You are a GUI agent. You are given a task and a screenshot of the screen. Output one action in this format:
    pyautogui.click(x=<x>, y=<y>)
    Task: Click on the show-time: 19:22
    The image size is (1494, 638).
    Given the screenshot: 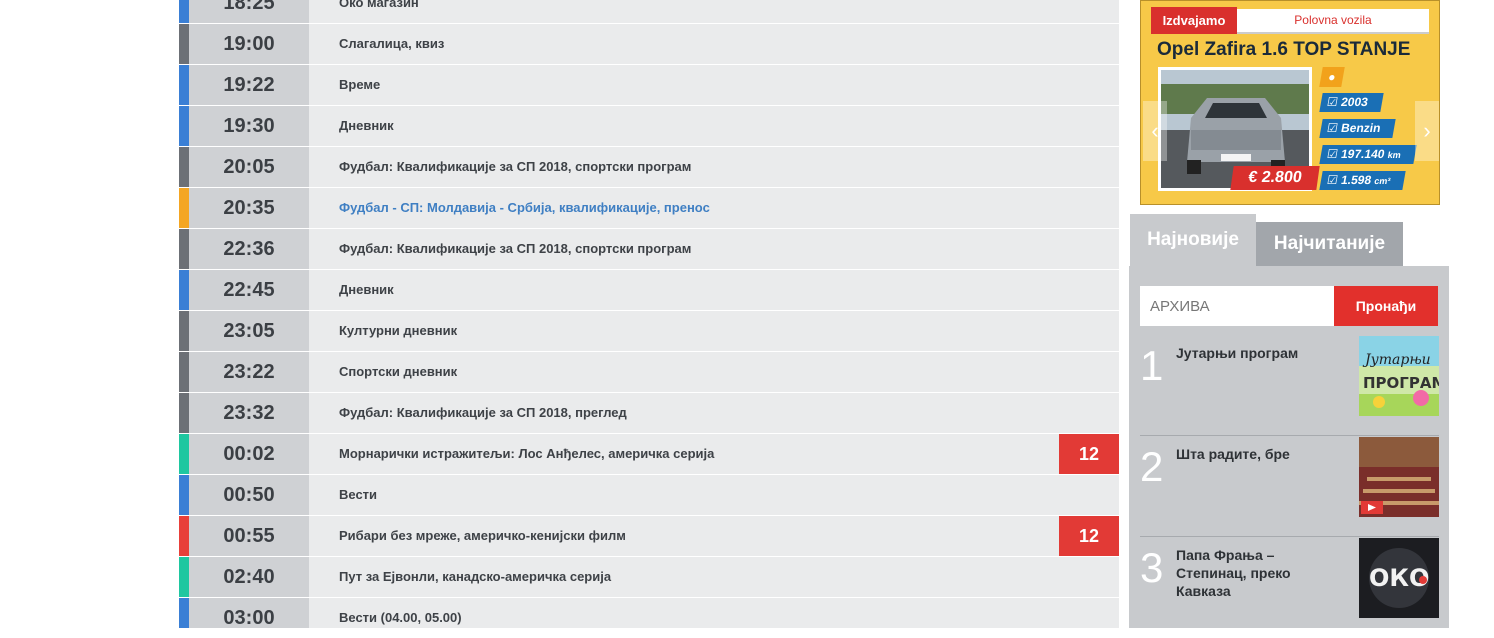 What is the action you would take?
    pyautogui.click(x=249, y=85)
    